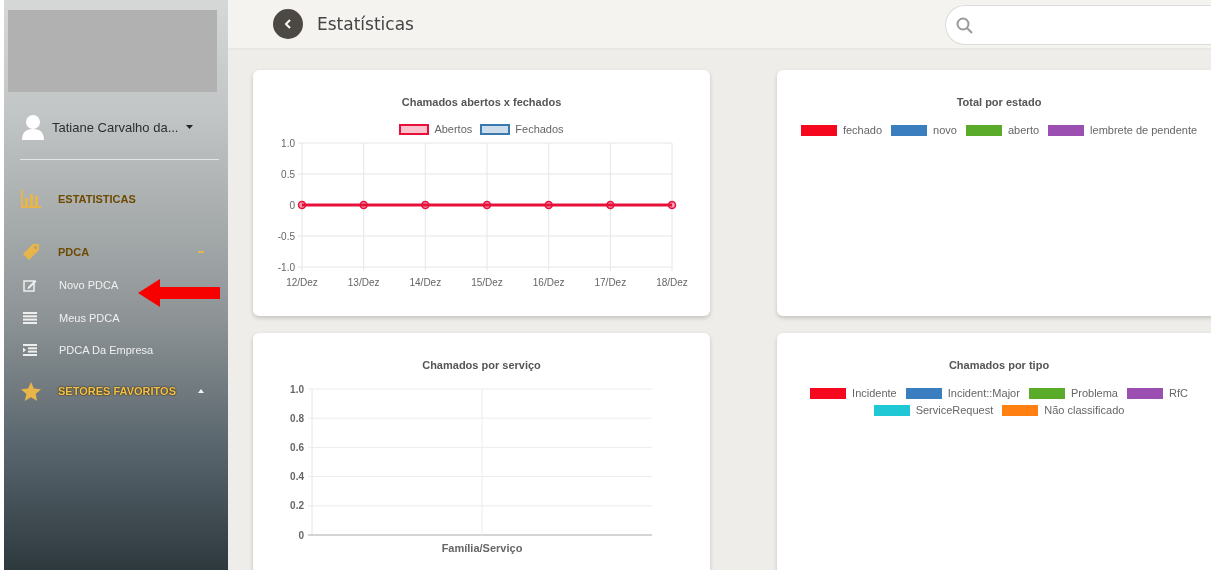 The height and width of the screenshot is (570, 1211). What do you see at coordinates (1178, 393) in the screenshot?
I see `legend-label: RfC` at bounding box center [1178, 393].